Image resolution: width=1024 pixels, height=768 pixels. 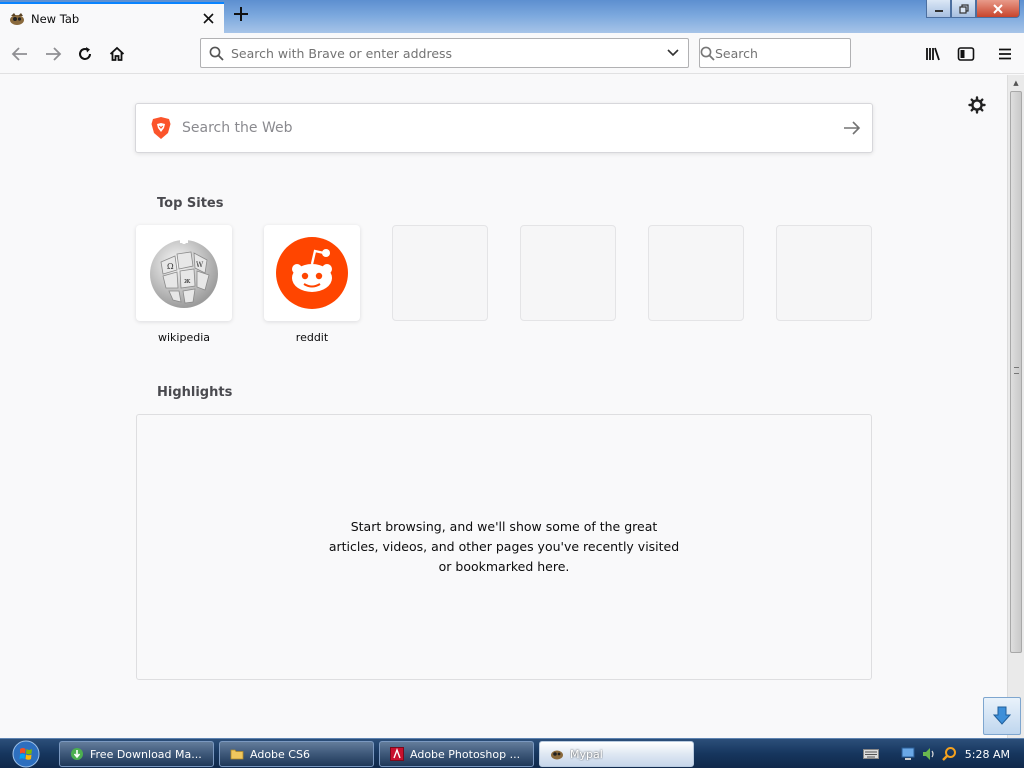 I want to click on minimize-button, so click(x=938, y=9).